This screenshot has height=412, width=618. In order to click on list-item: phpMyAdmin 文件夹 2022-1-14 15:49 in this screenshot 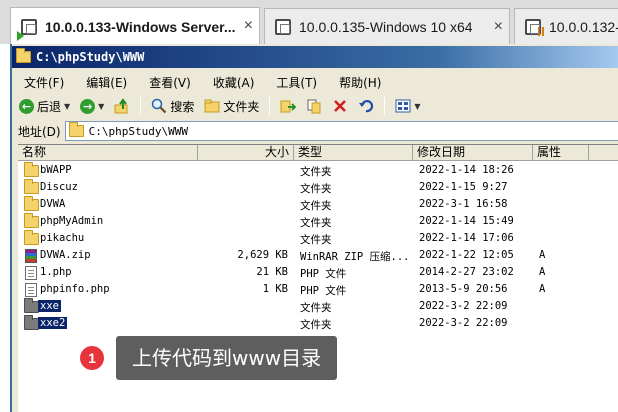, I will do `click(318, 222)`.